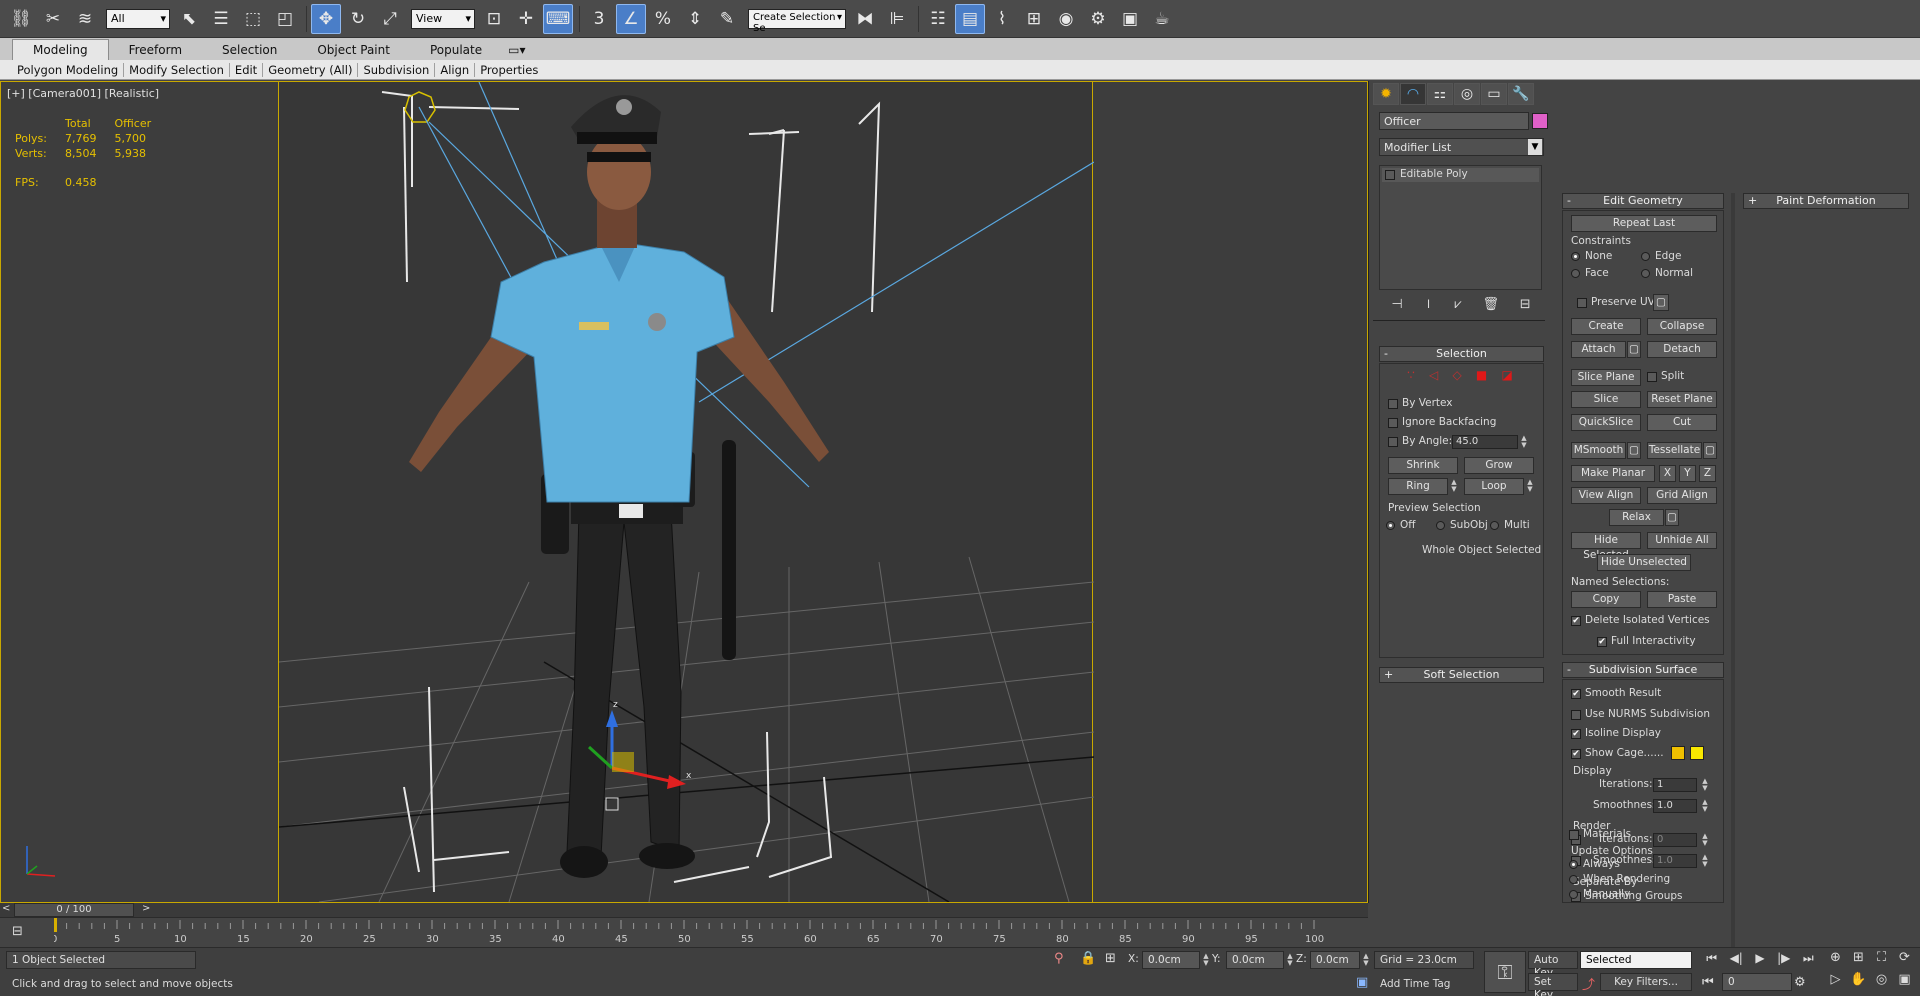 Image resolution: width=1920 pixels, height=996 pixels. I want to click on reference-coord-select: View, so click(443, 18).